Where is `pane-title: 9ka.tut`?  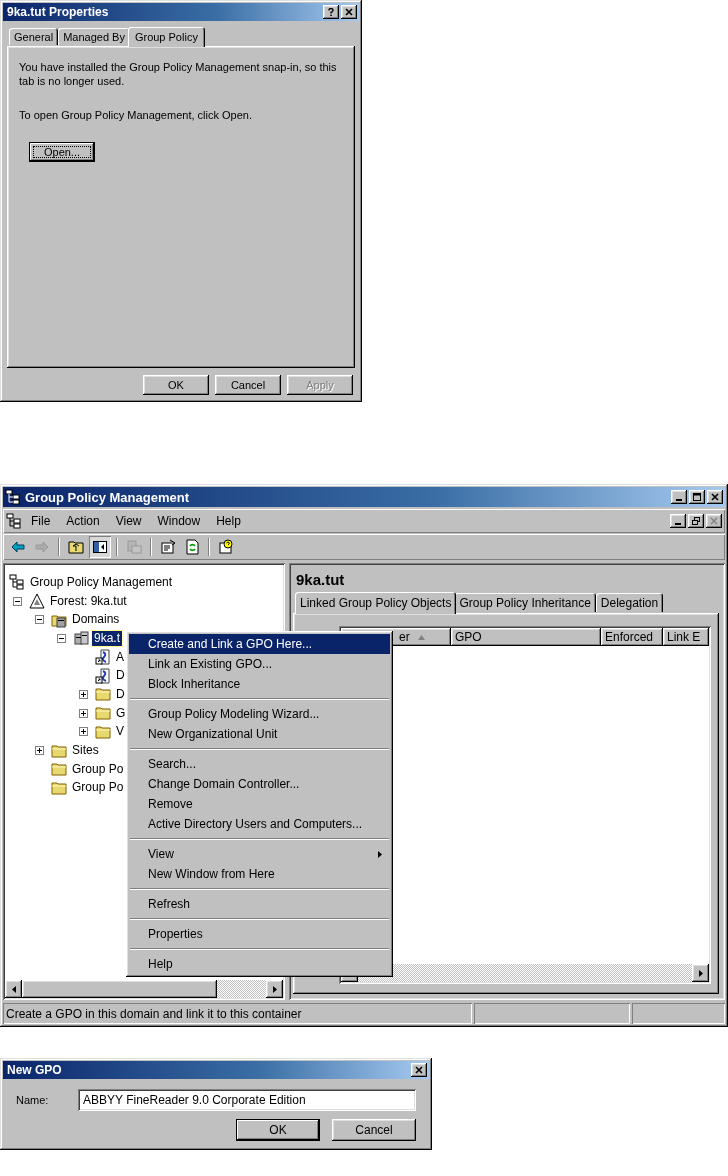 pane-title: 9ka.tut is located at coordinates (320, 580).